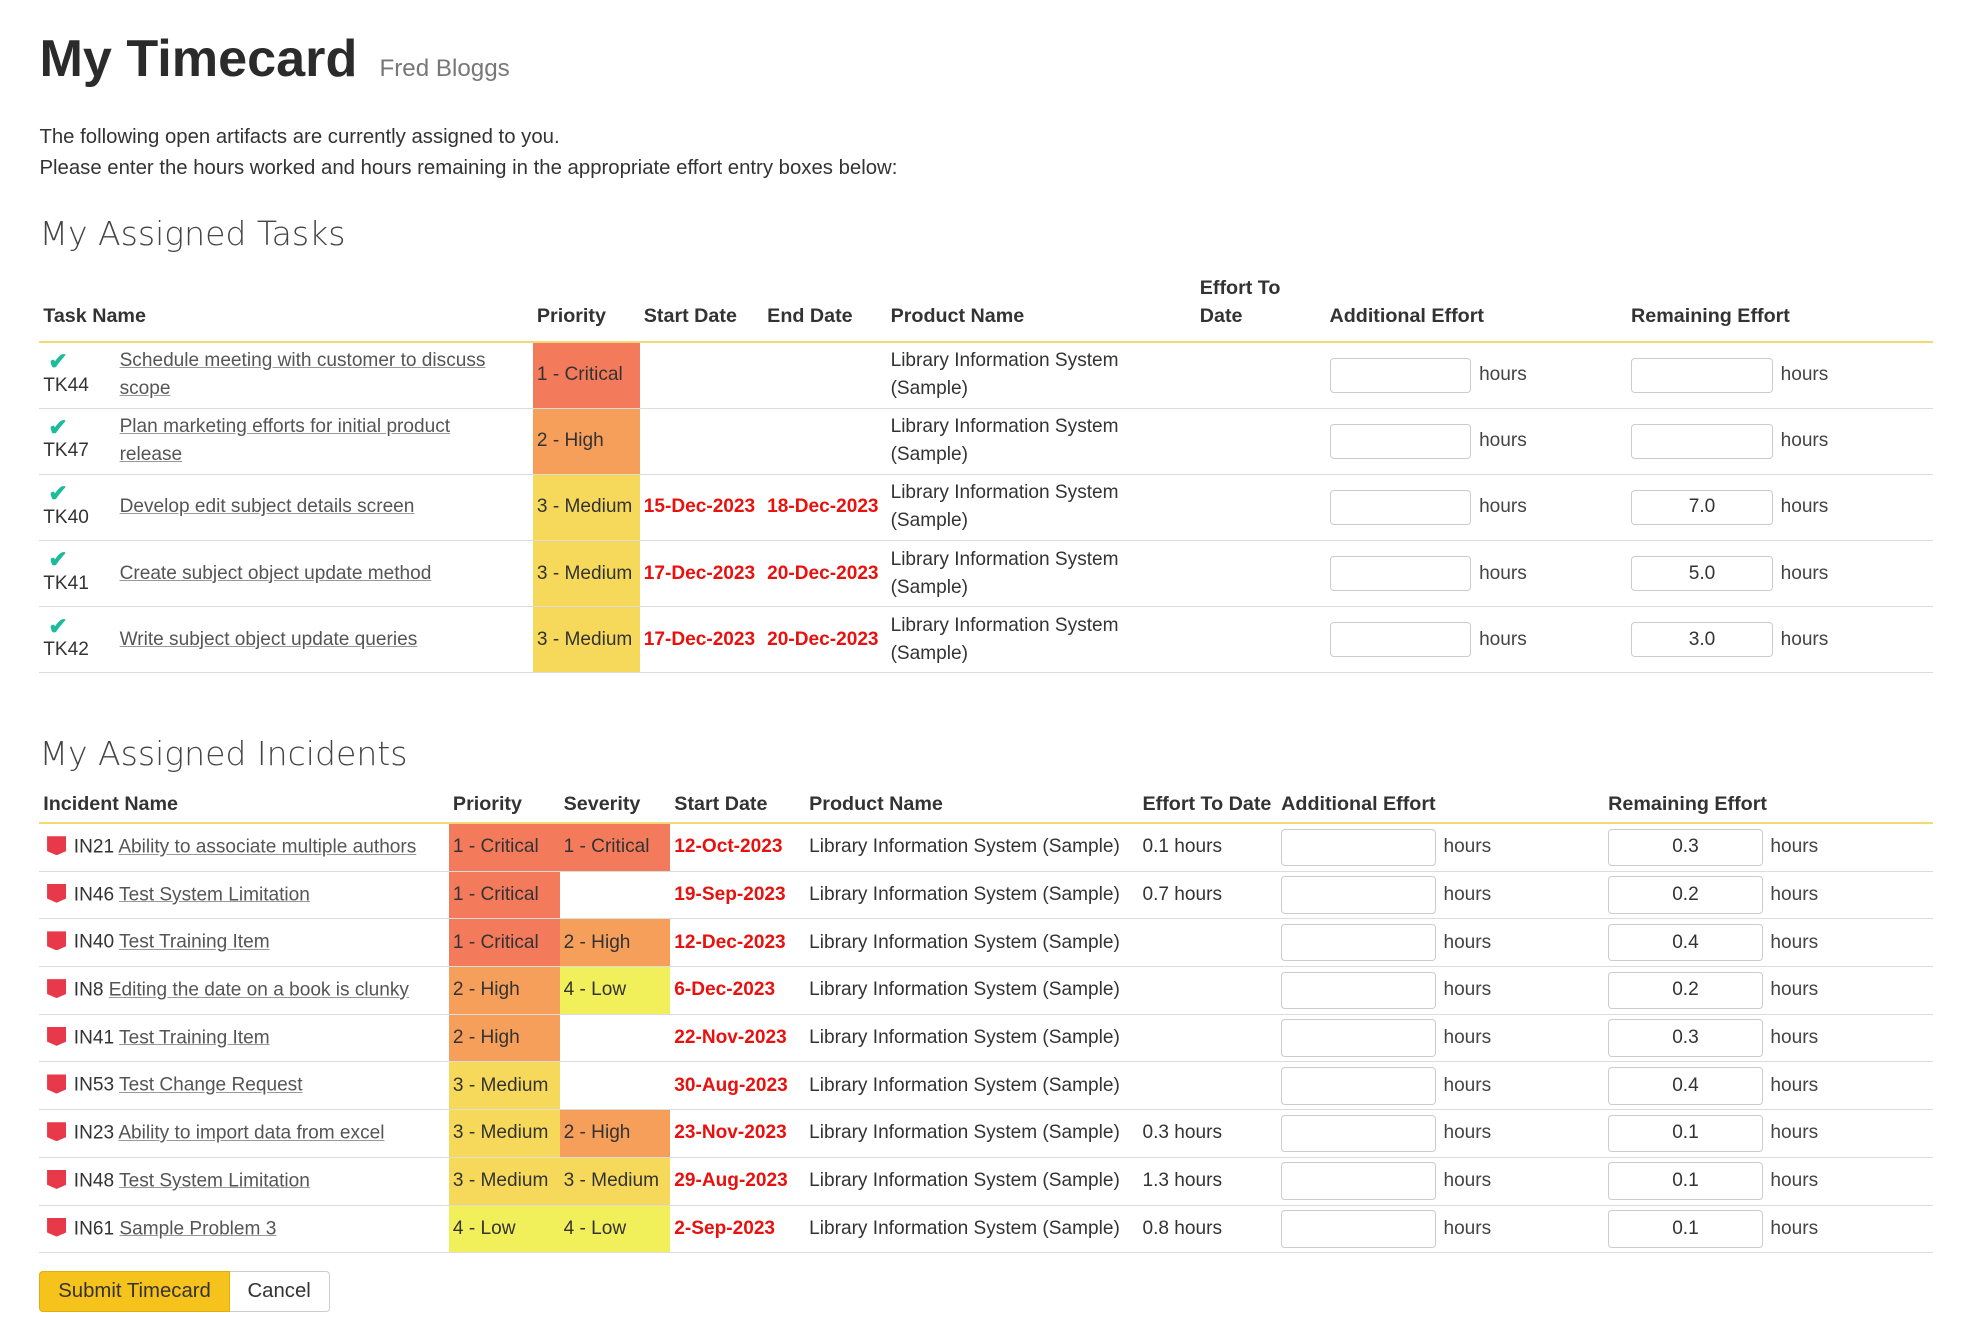  What do you see at coordinates (586, 507) in the screenshot?
I see `task-priority: 3 - Medium` at bounding box center [586, 507].